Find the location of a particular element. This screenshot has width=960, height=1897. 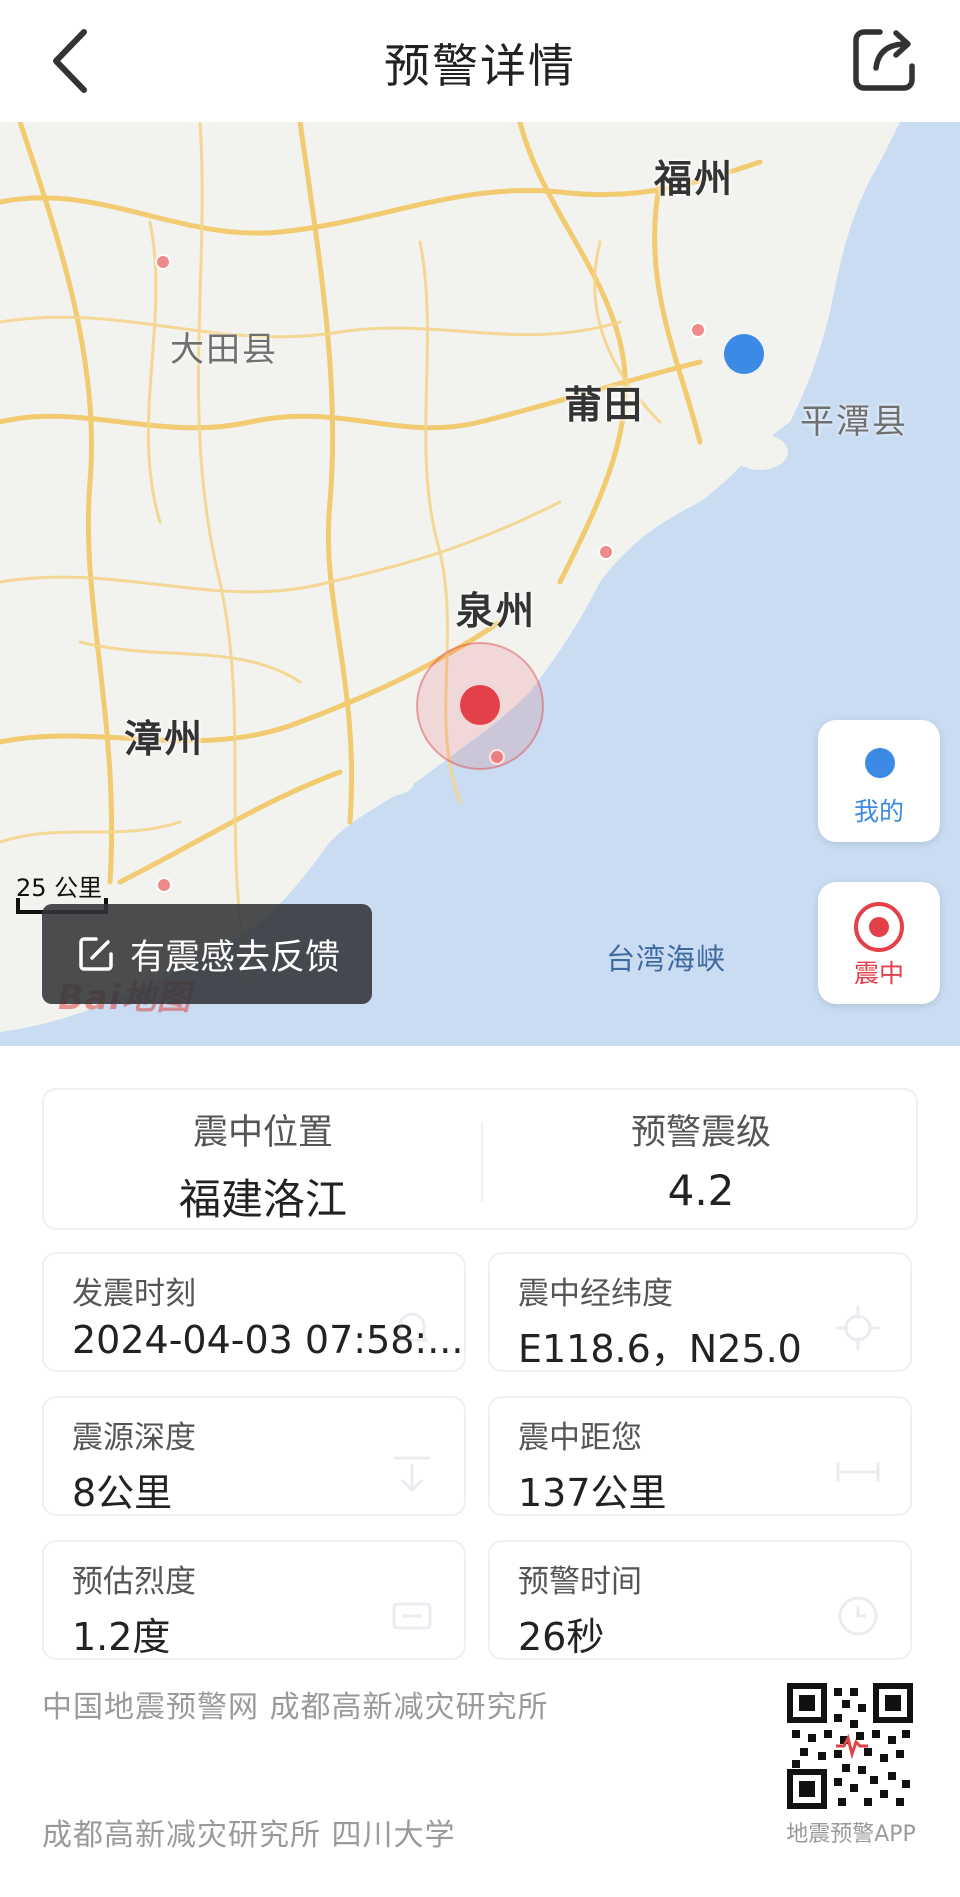

distance-icon is located at coordinates (858, 1472).